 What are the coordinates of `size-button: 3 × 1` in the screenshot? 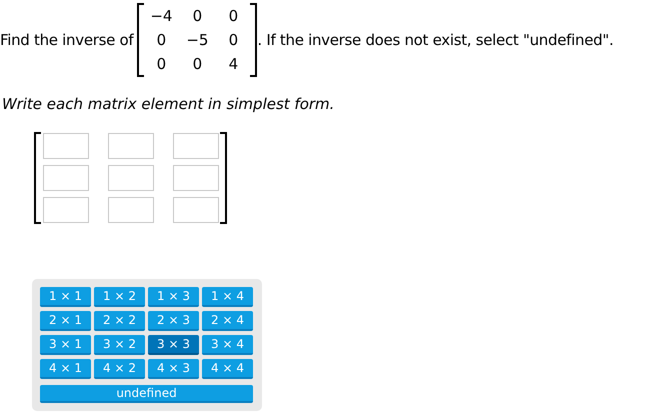 It's located at (65, 345).